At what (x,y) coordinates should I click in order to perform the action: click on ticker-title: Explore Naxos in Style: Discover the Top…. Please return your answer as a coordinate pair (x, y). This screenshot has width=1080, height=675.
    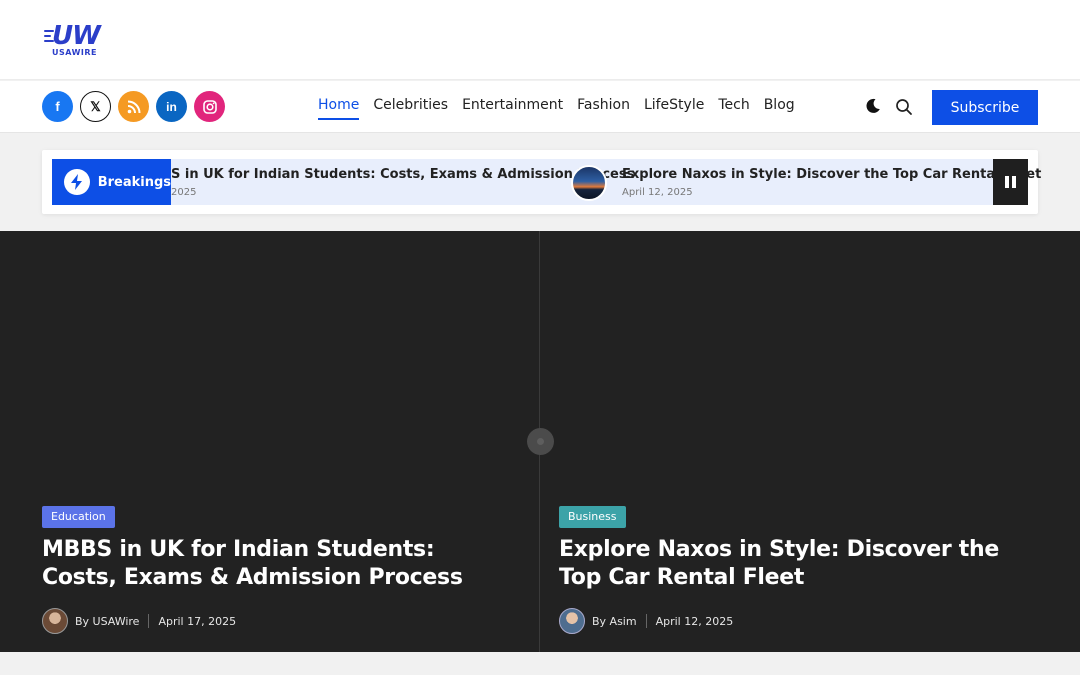
    Looking at the image, I should click on (832, 174).